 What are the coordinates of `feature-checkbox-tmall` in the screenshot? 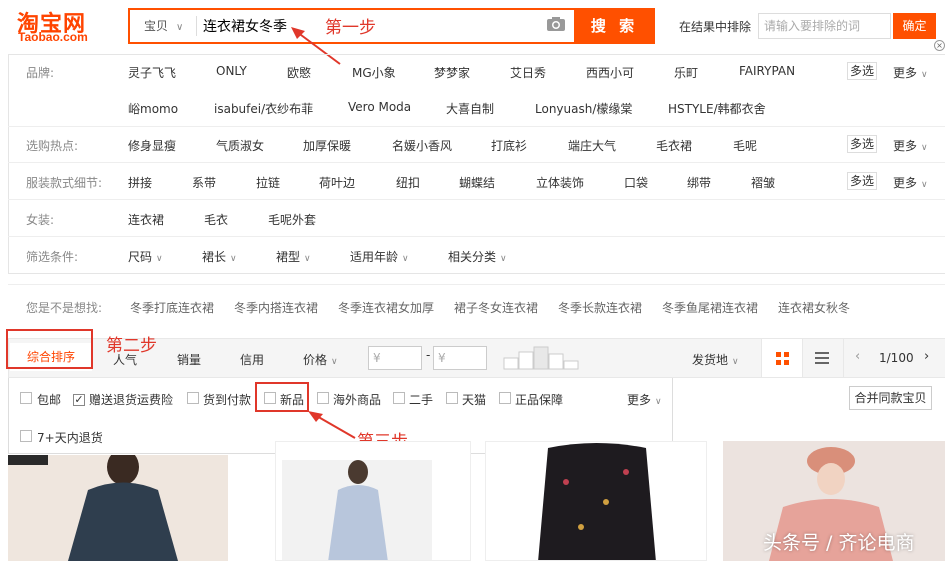 It's located at (452, 399).